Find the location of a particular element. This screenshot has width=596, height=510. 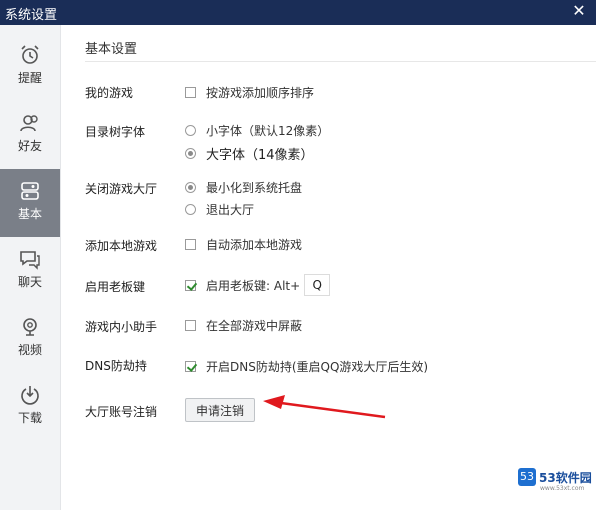

sidebar: 提醒 好友 基本 聊天 视频 下载 is located at coordinates (30, 267).